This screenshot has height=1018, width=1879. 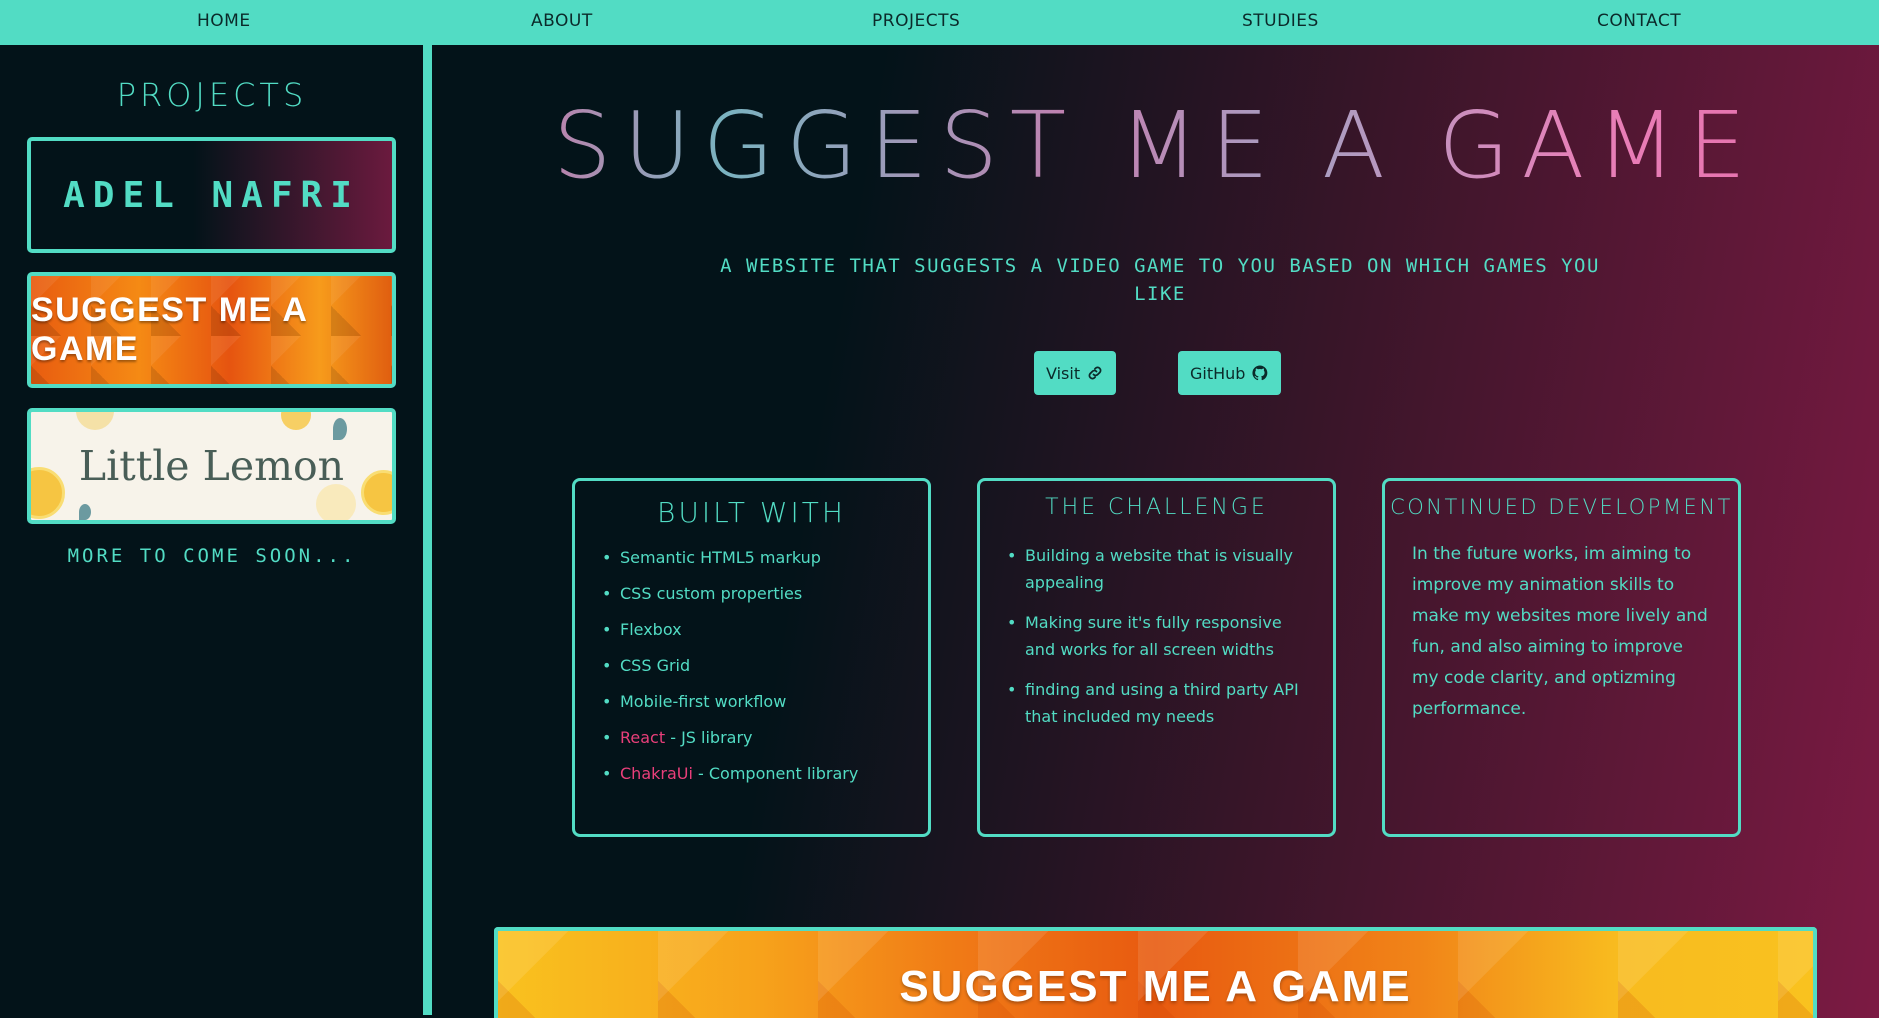 I want to click on built-with-item: ChakraUi - Component library, so click(x=765, y=773).